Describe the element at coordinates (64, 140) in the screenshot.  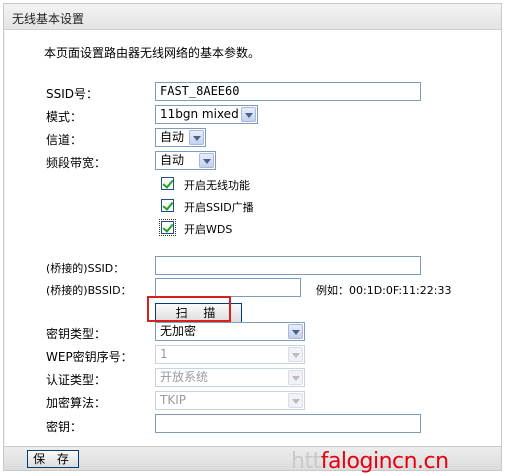
I see `channel-label: 信道：` at that location.